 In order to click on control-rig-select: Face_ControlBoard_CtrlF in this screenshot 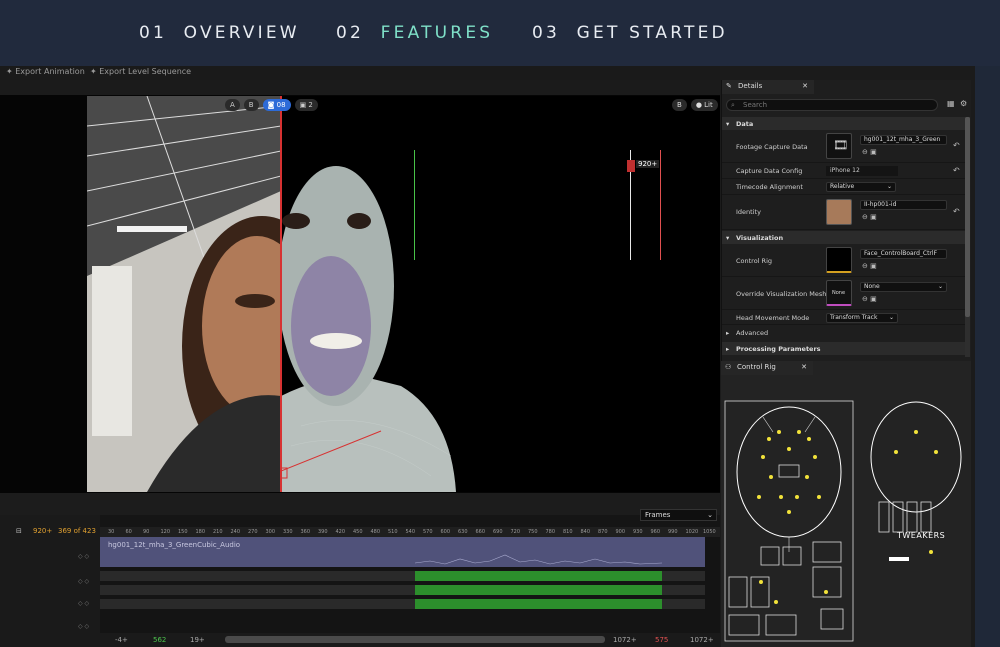, I will do `click(903, 254)`.